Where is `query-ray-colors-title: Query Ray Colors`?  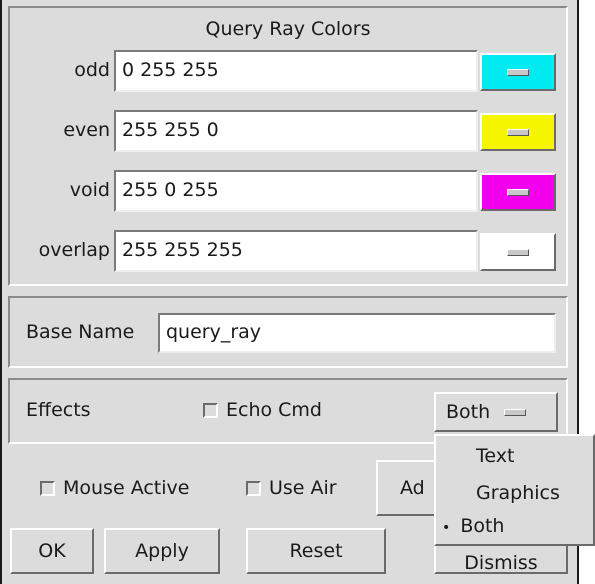
query-ray-colors-title: Query Ray Colors is located at coordinates (288, 29).